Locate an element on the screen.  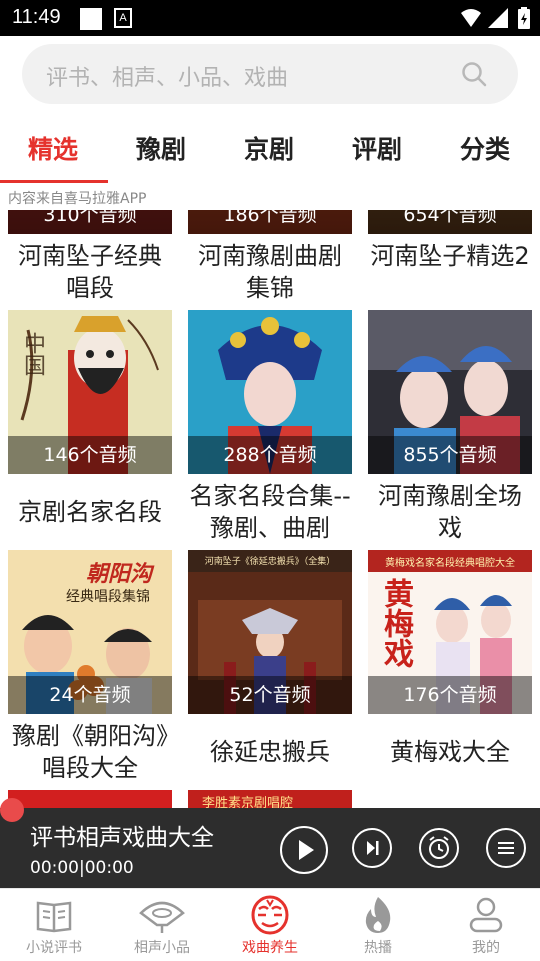
timer-button is located at coordinates (439, 848).